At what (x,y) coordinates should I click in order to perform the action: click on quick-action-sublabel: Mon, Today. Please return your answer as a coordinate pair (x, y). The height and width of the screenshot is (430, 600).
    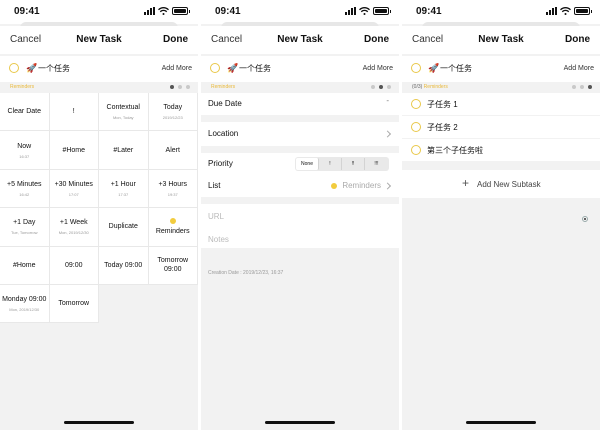
    Looking at the image, I should click on (123, 118).